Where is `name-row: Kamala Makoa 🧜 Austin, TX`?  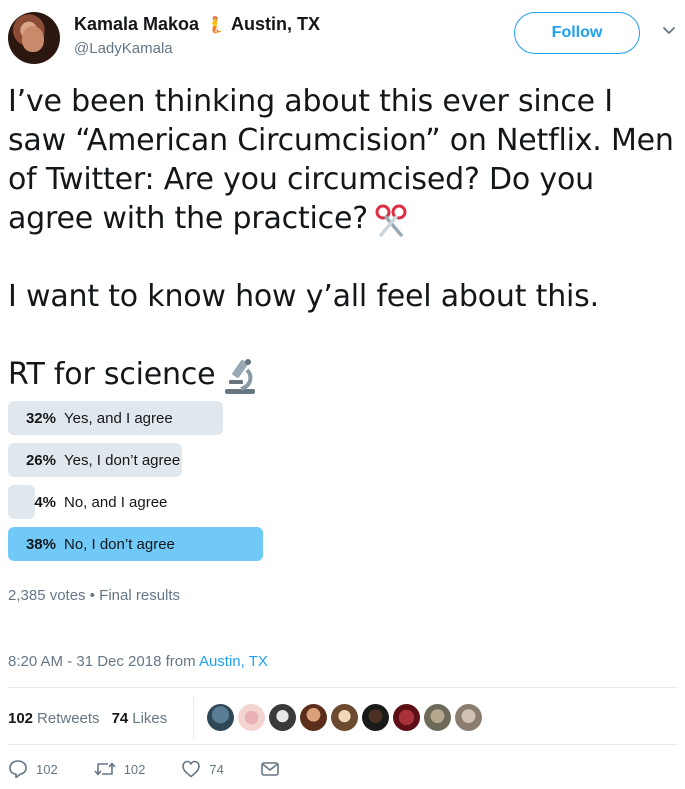
name-row: Kamala Makoa 🧜 Austin, TX is located at coordinates (197, 24).